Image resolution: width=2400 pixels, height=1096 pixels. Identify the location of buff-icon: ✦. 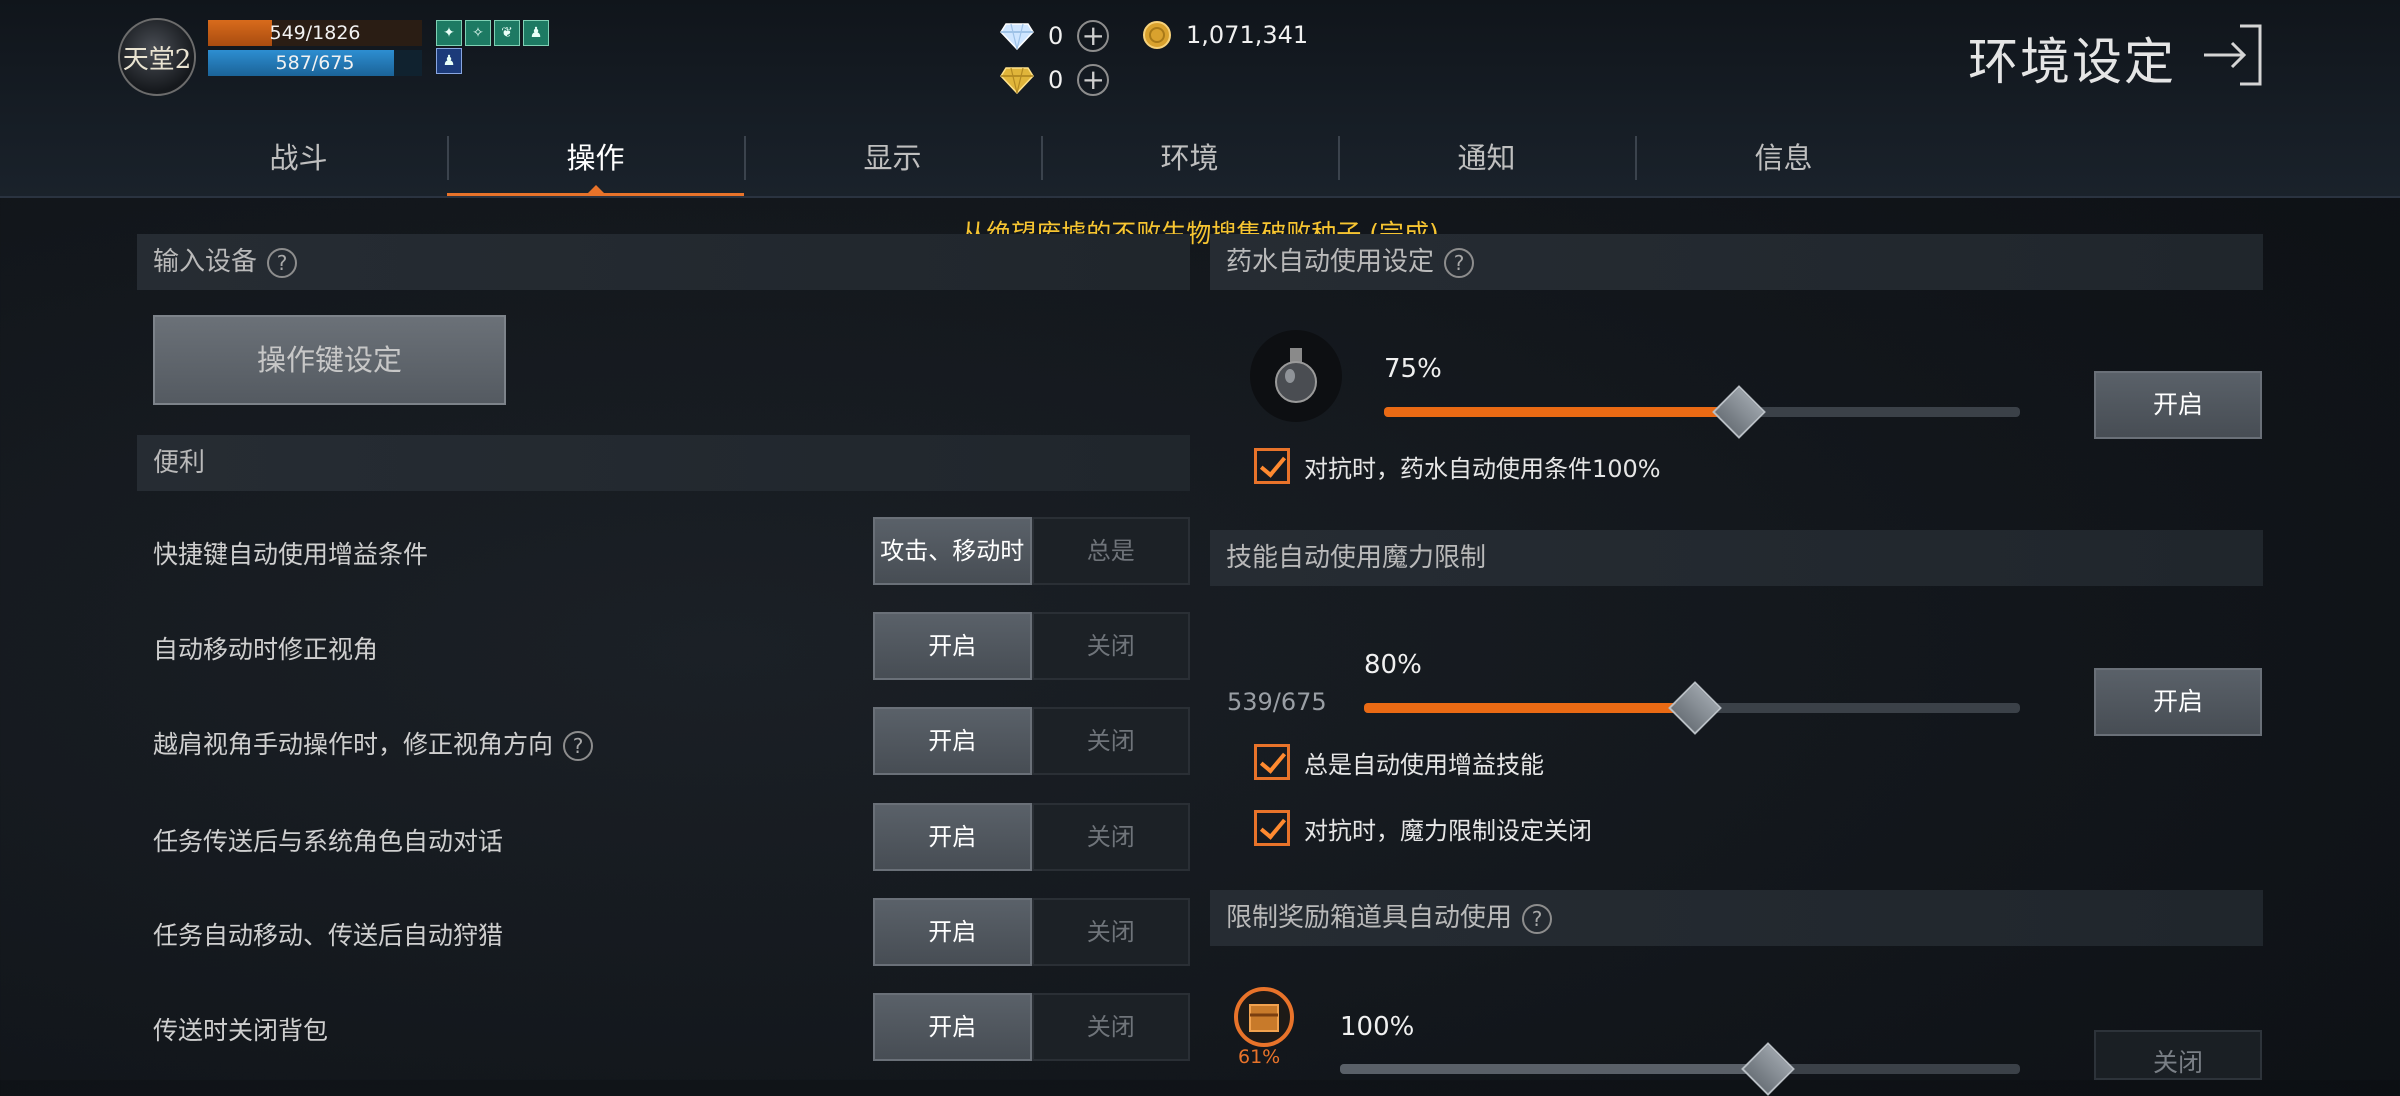
(449, 33).